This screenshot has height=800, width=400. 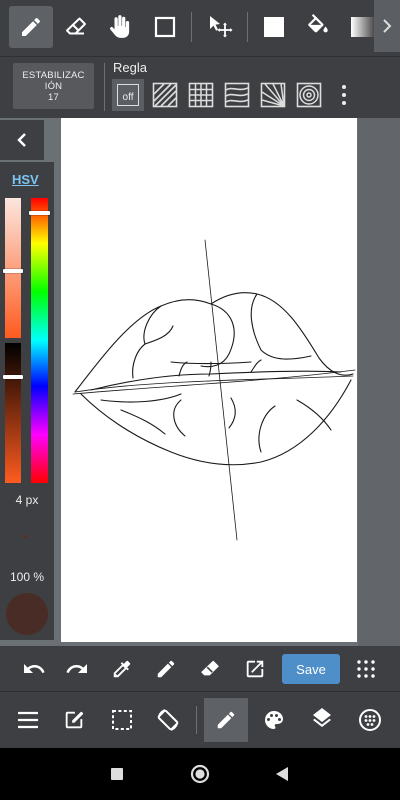 I want to click on recents-button, so click(x=117, y=774).